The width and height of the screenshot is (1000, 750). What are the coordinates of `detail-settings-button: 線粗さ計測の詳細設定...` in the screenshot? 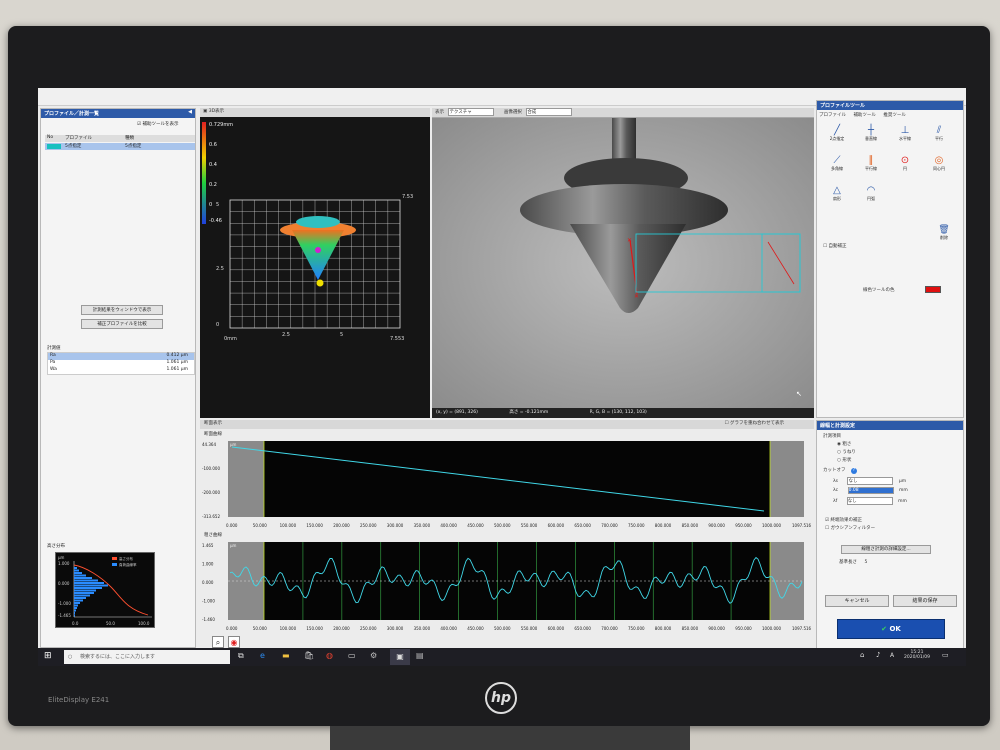 It's located at (886, 549).